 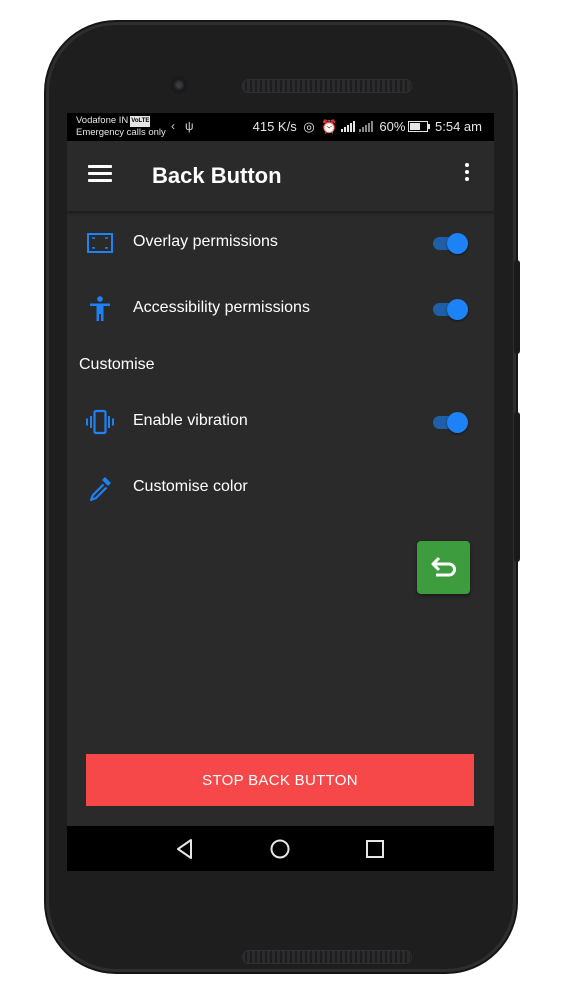 I want to click on accessibility-label: Accessibility permissions, so click(x=221, y=307).